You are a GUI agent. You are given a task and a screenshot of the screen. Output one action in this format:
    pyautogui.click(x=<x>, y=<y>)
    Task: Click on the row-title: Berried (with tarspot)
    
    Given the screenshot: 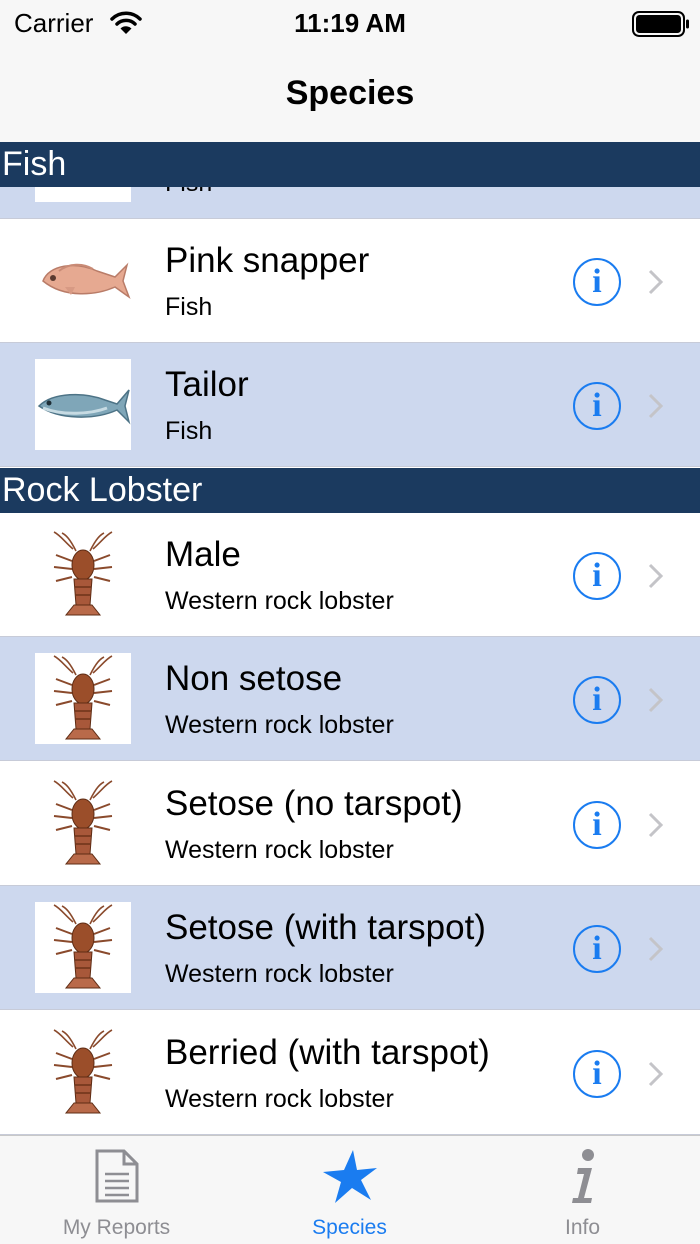 What is the action you would take?
    pyautogui.click(x=327, y=1052)
    